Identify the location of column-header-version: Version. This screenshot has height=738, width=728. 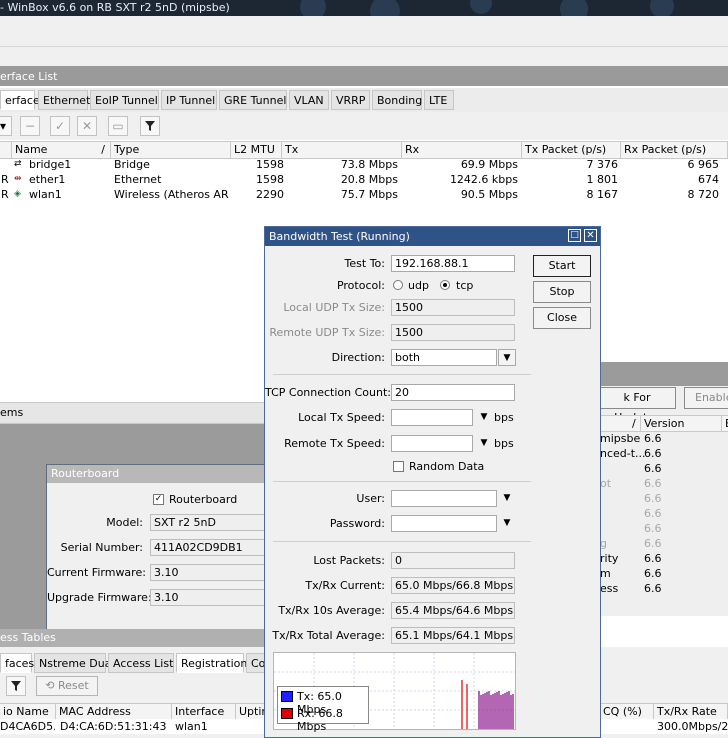
(662, 423).